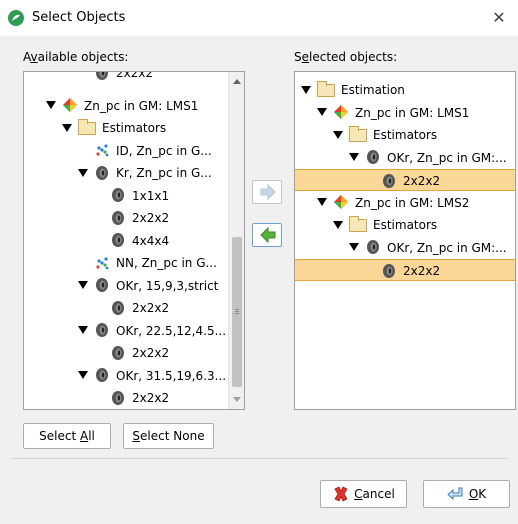 This screenshot has width=518, height=524. I want to click on available-objects-item: 1x1x1, so click(134, 196).